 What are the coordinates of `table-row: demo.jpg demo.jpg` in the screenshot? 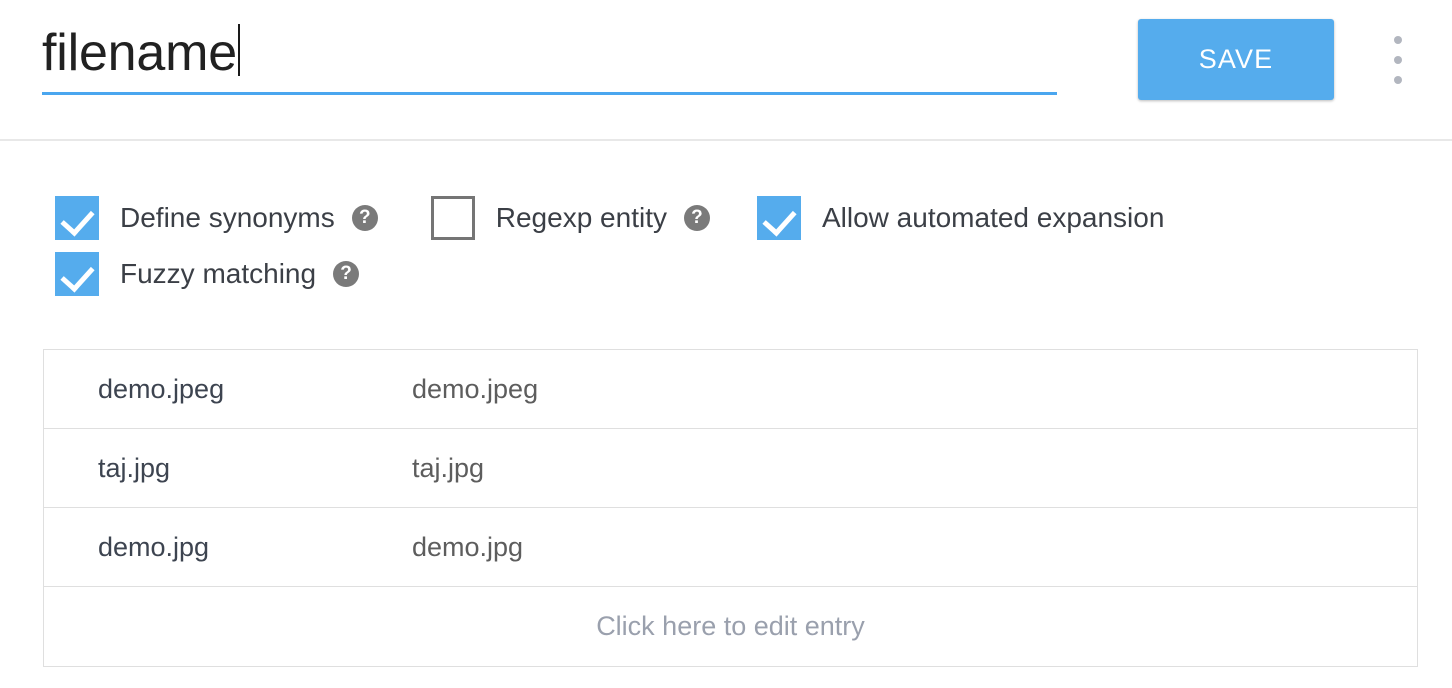 It's located at (730, 547).